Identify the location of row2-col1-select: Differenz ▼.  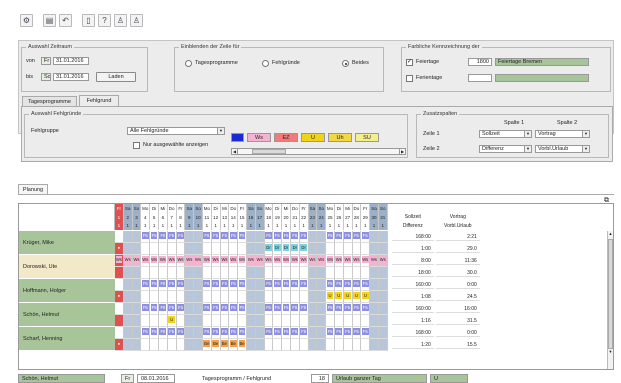
(505, 149).